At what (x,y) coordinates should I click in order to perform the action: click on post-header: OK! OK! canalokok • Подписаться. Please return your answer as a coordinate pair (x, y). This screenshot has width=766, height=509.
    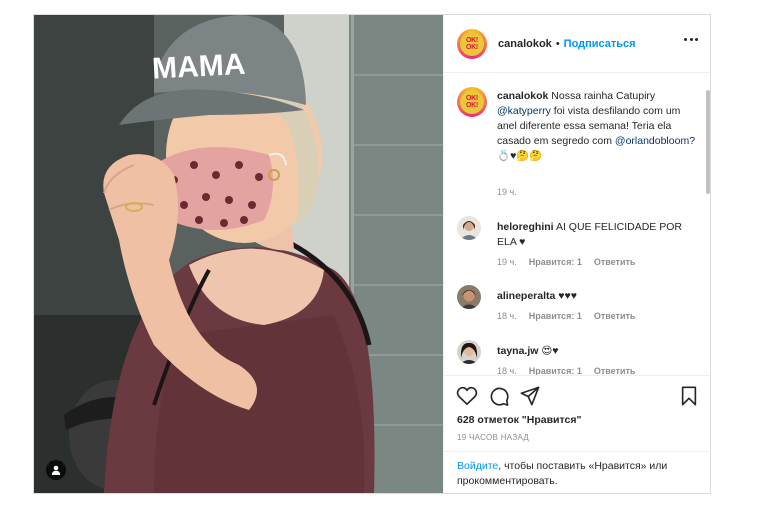
    Looking at the image, I should click on (577, 44).